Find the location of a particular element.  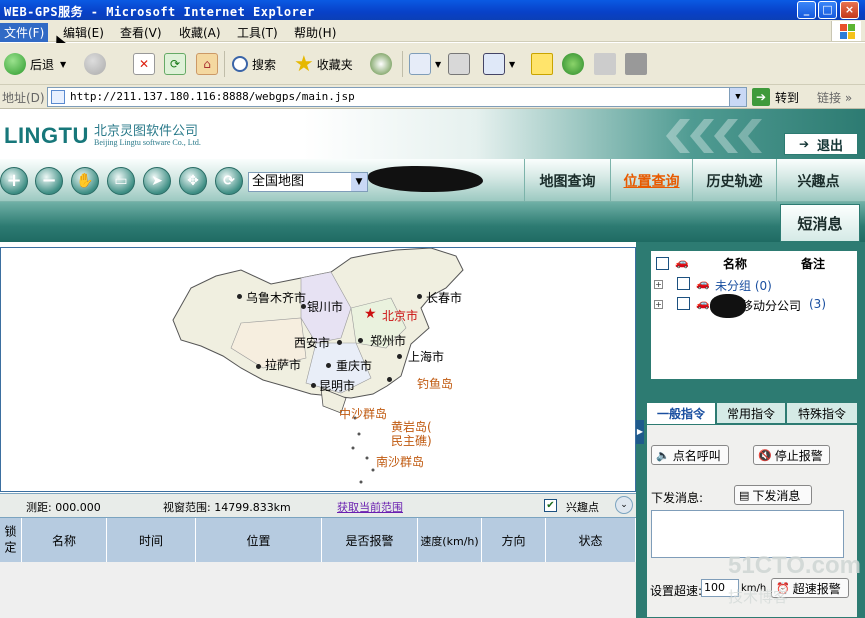

logout-label: 退出 is located at coordinates (830, 146).